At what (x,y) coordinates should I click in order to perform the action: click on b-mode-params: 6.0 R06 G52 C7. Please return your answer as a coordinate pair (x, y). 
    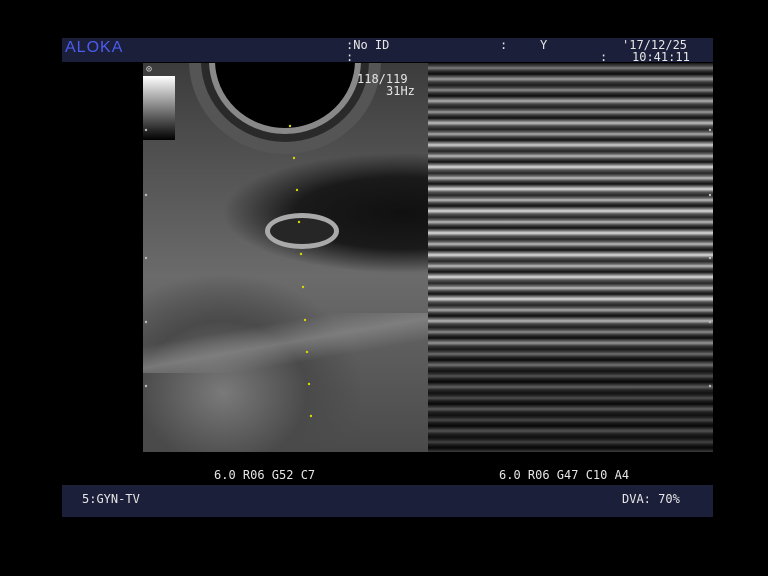
    Looking at the image, I should click on (265, 475).